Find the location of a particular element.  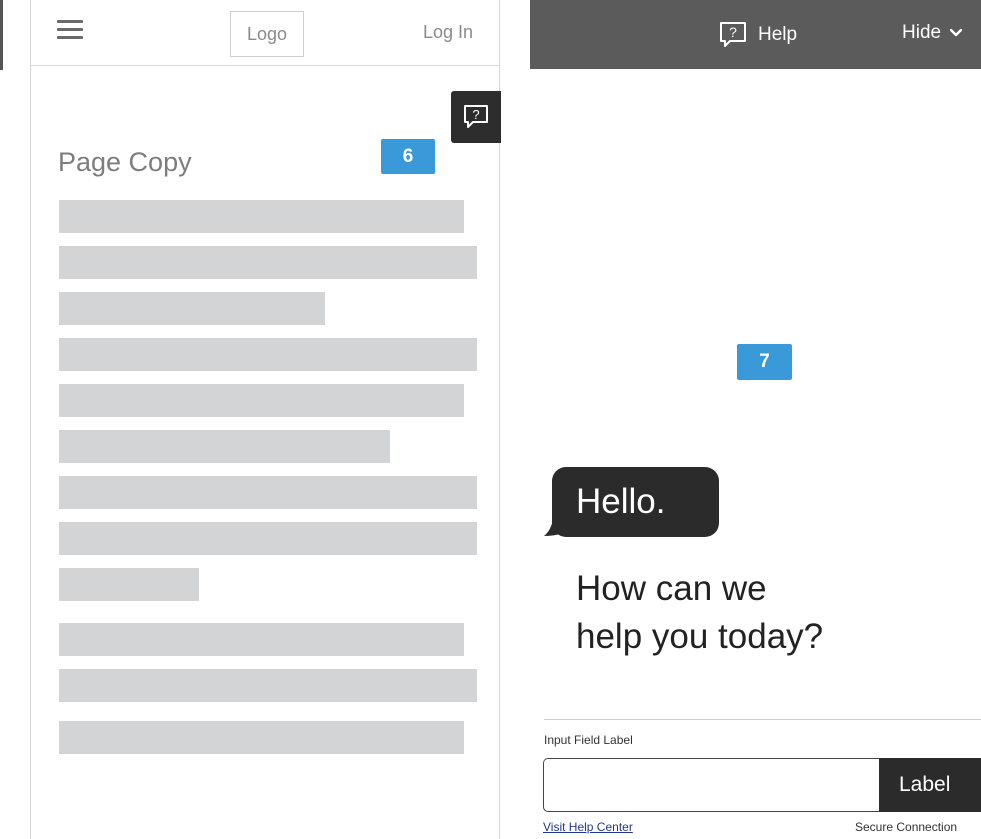

hide-button: Hide is located at coordinates (932, 33).